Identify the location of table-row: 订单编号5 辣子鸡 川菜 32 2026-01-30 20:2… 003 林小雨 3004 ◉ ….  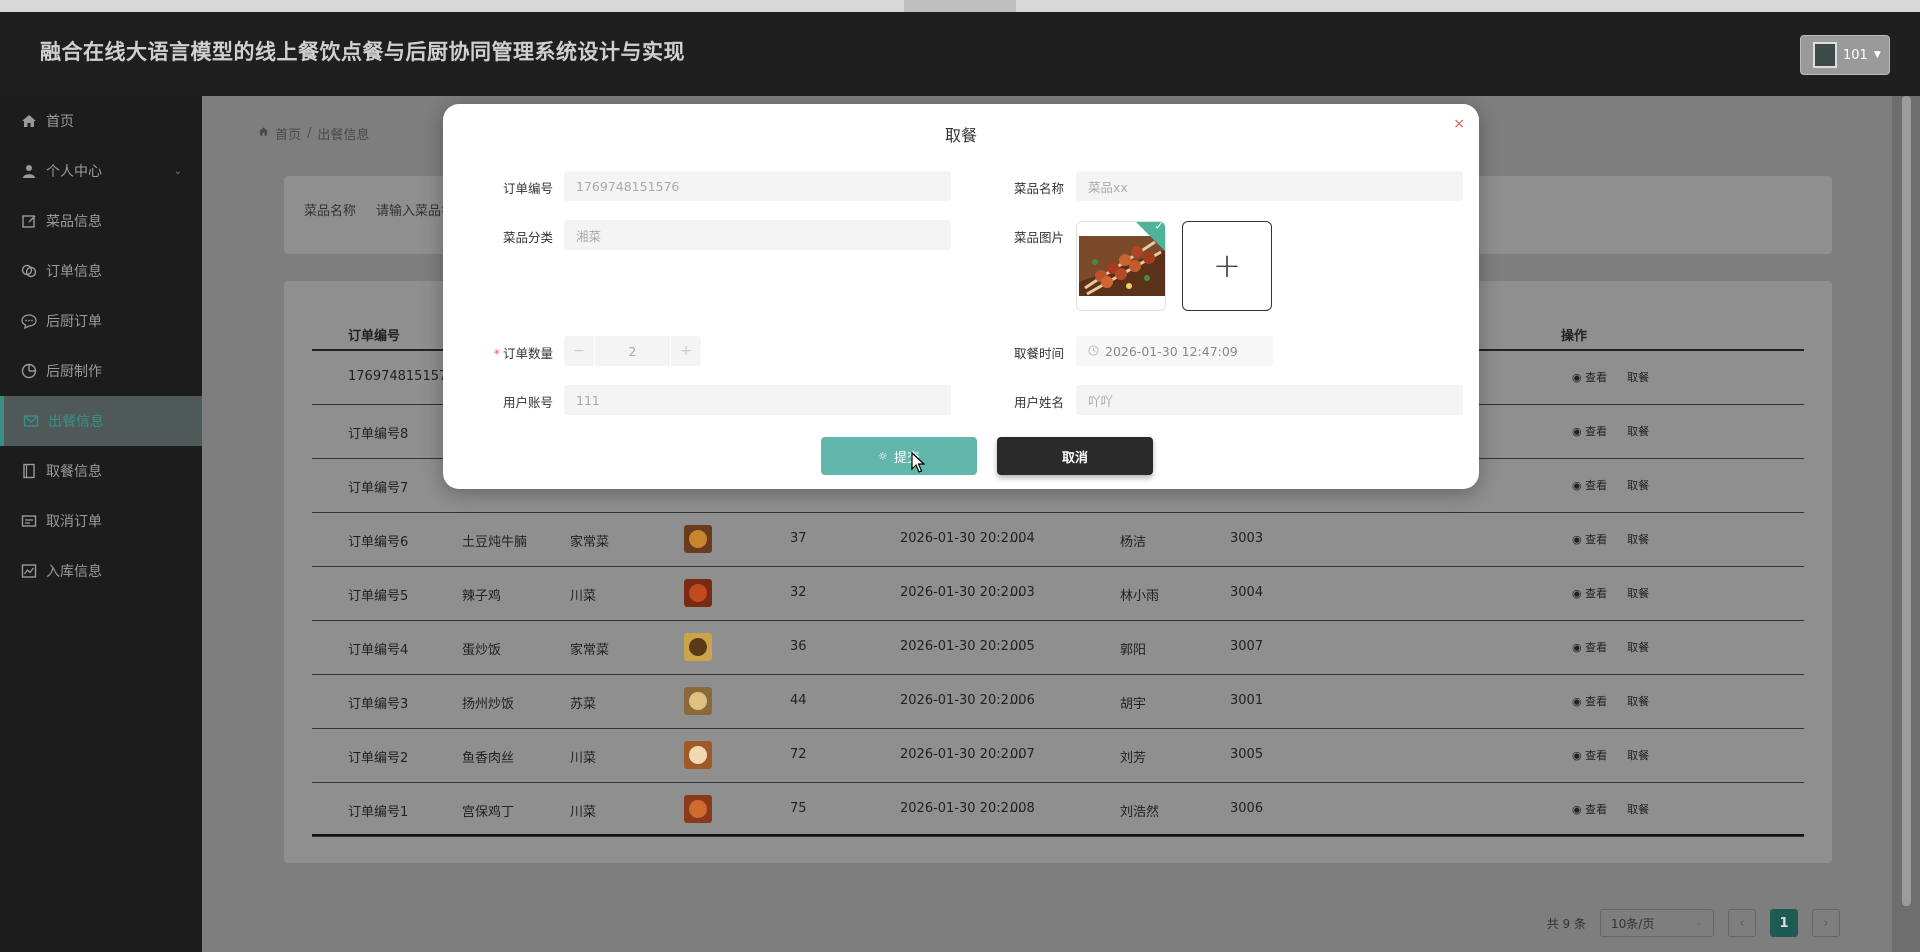
(1058, 594).